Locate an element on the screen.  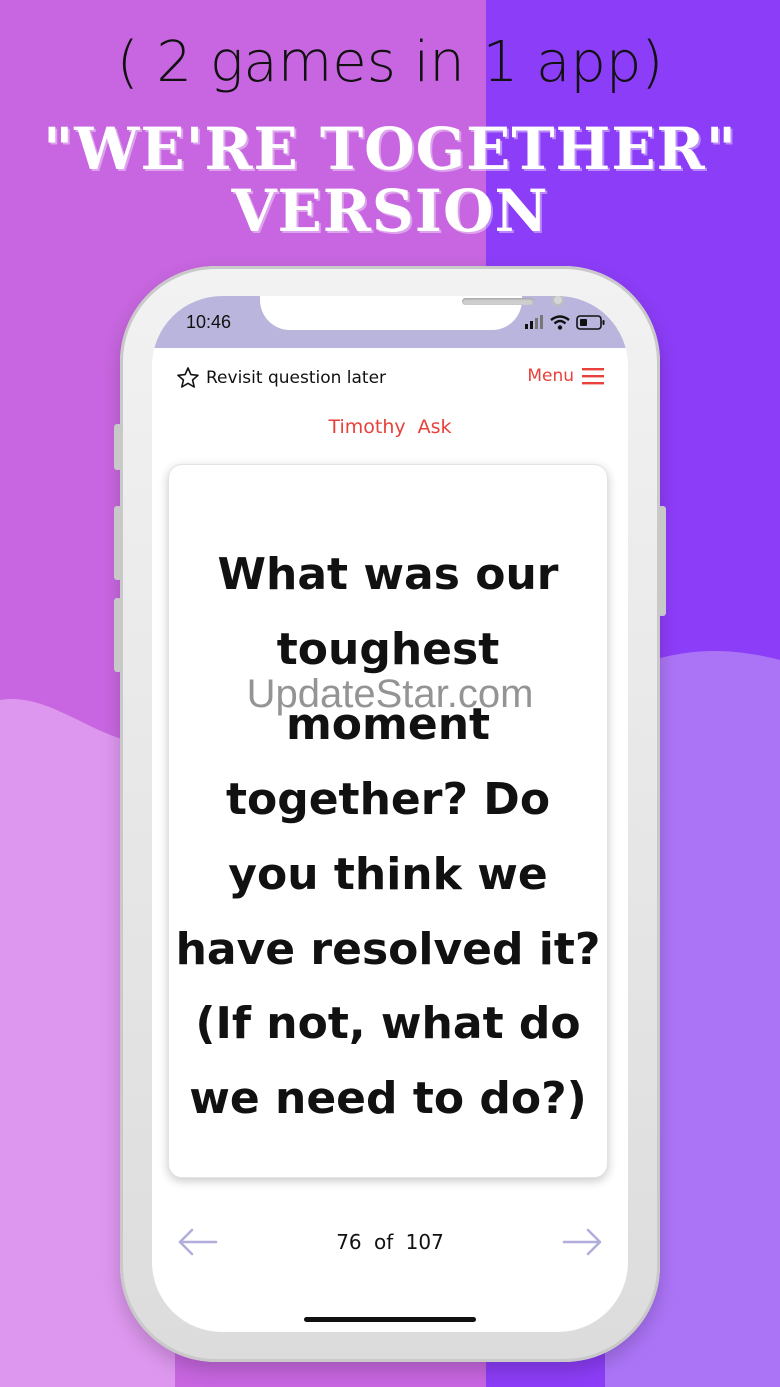
signal-icon is located at coordinates (534, 322).